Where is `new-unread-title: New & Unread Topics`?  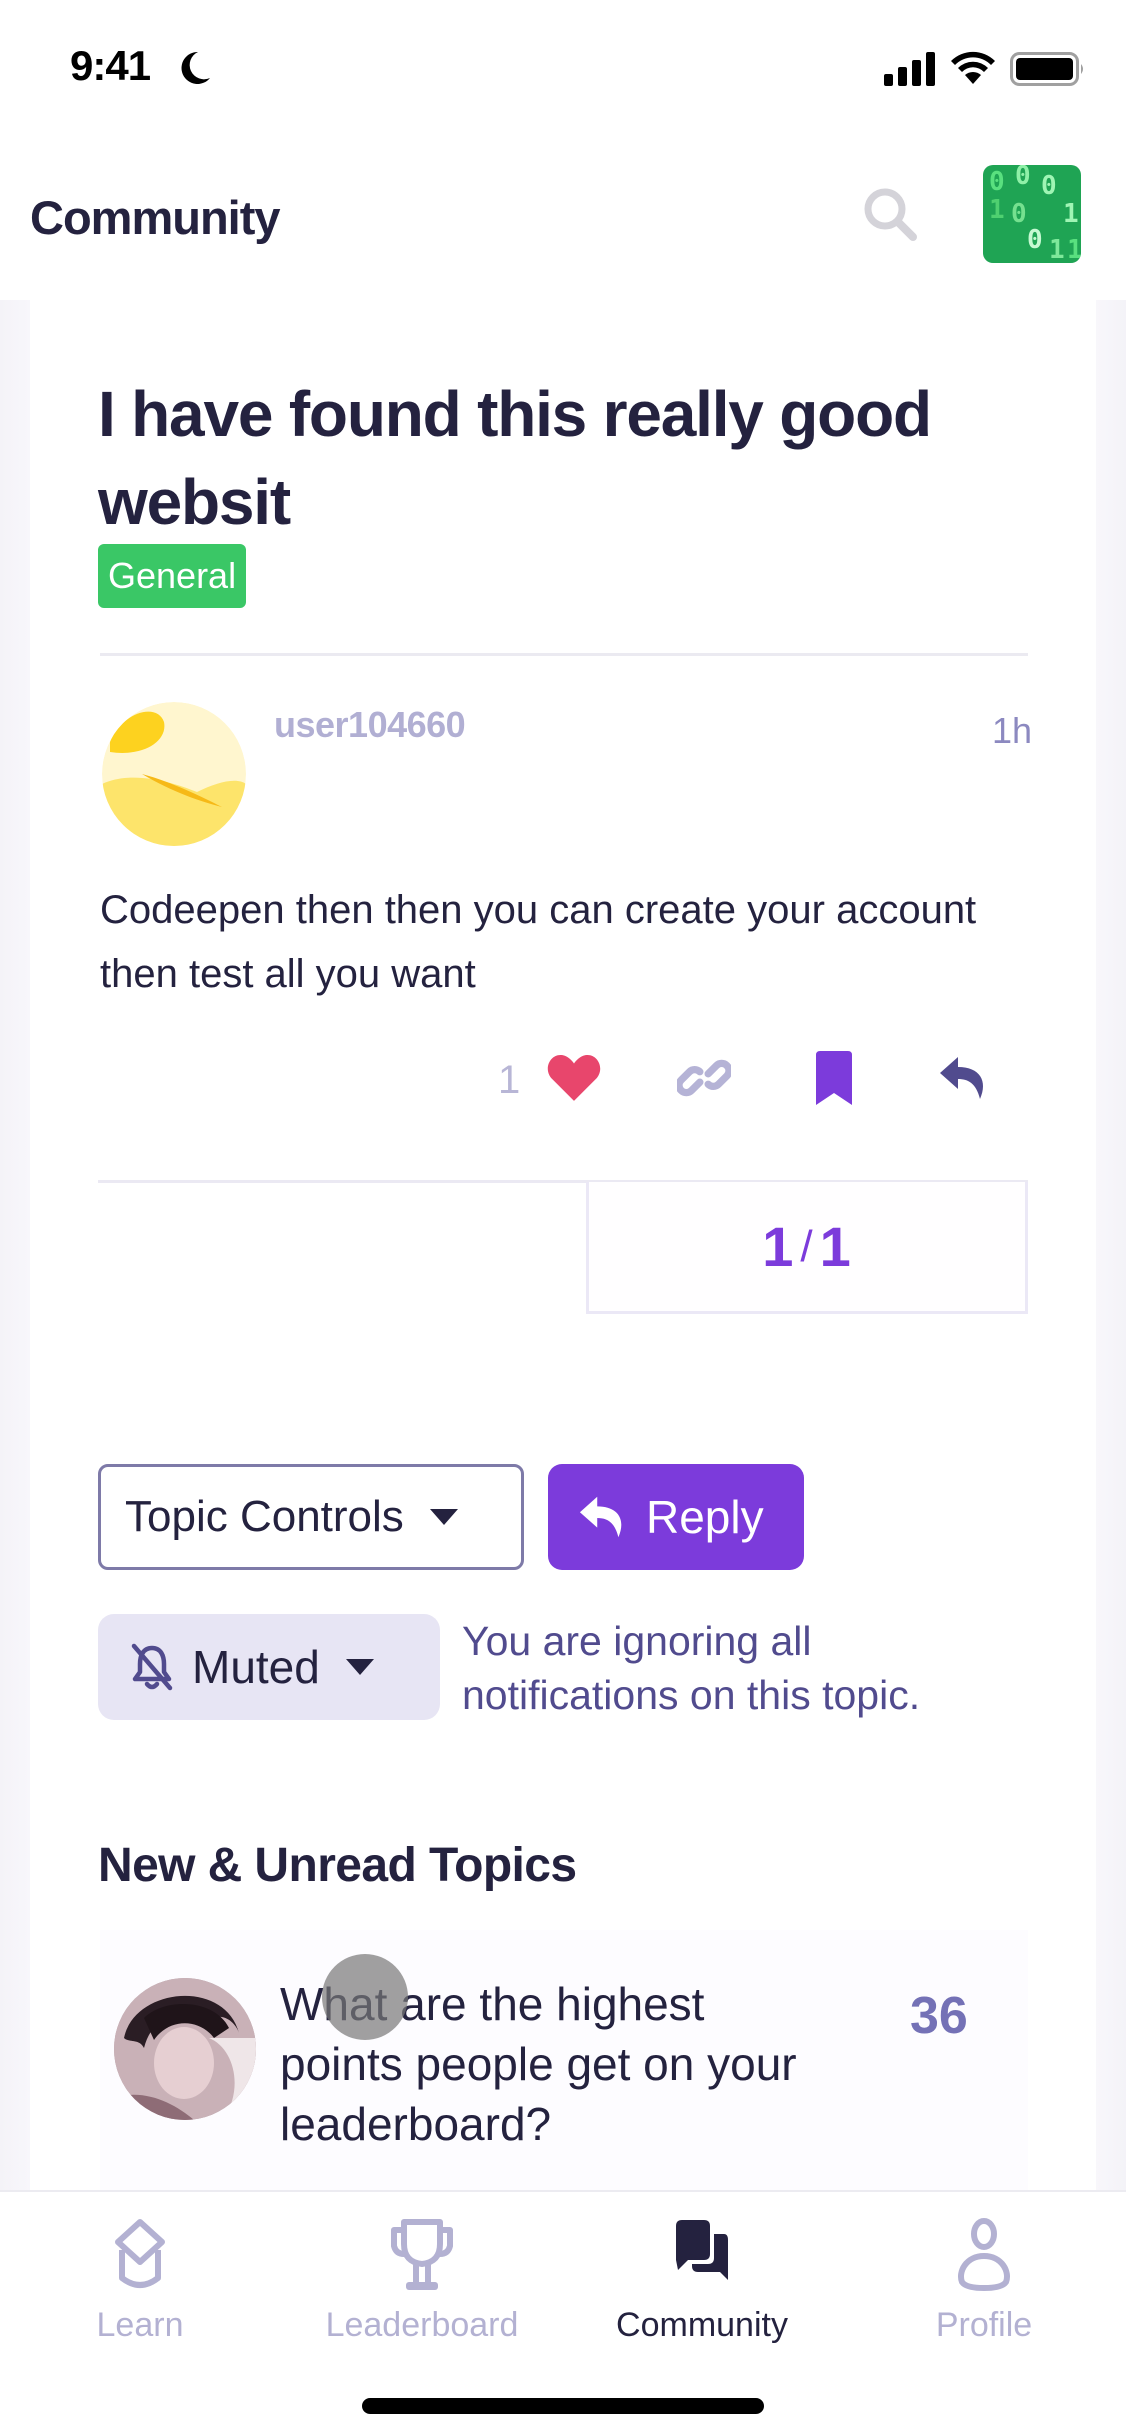
new-unread-title: New & Unread Topics is located at coordinates (337, 1865).